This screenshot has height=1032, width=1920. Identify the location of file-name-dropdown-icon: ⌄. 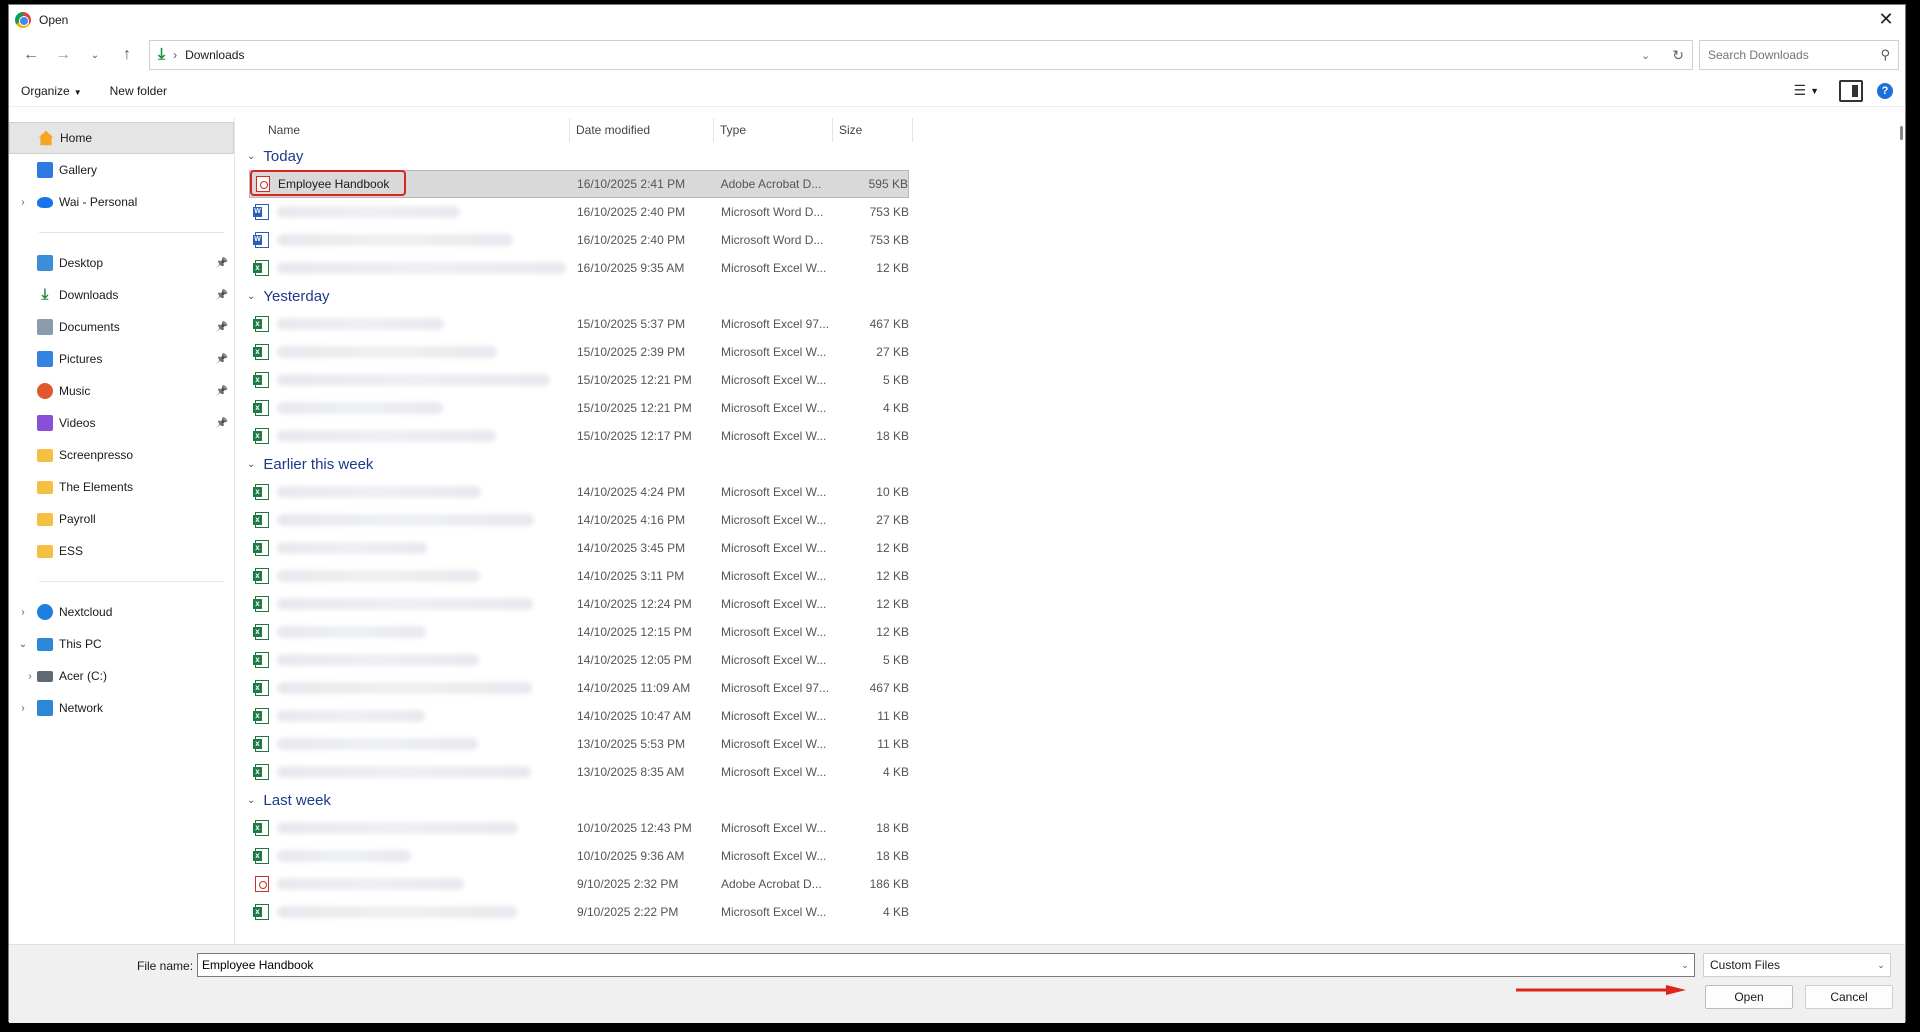
(1685, 965).